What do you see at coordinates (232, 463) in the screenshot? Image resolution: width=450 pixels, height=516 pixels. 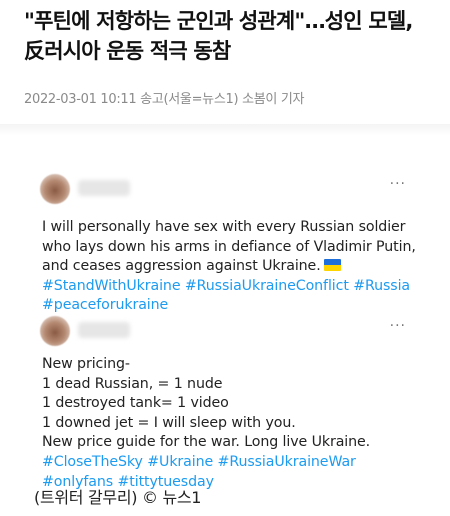 I see `hashtag-line: #CloseTheSky #Ukraine #RussiaUkraineWar` at bounding box center [232, 463].